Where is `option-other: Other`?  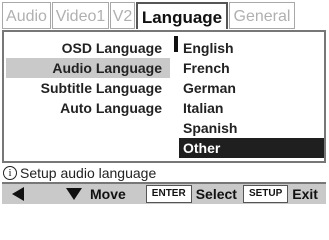
option-other: Other is located at coordinates (251, 148).